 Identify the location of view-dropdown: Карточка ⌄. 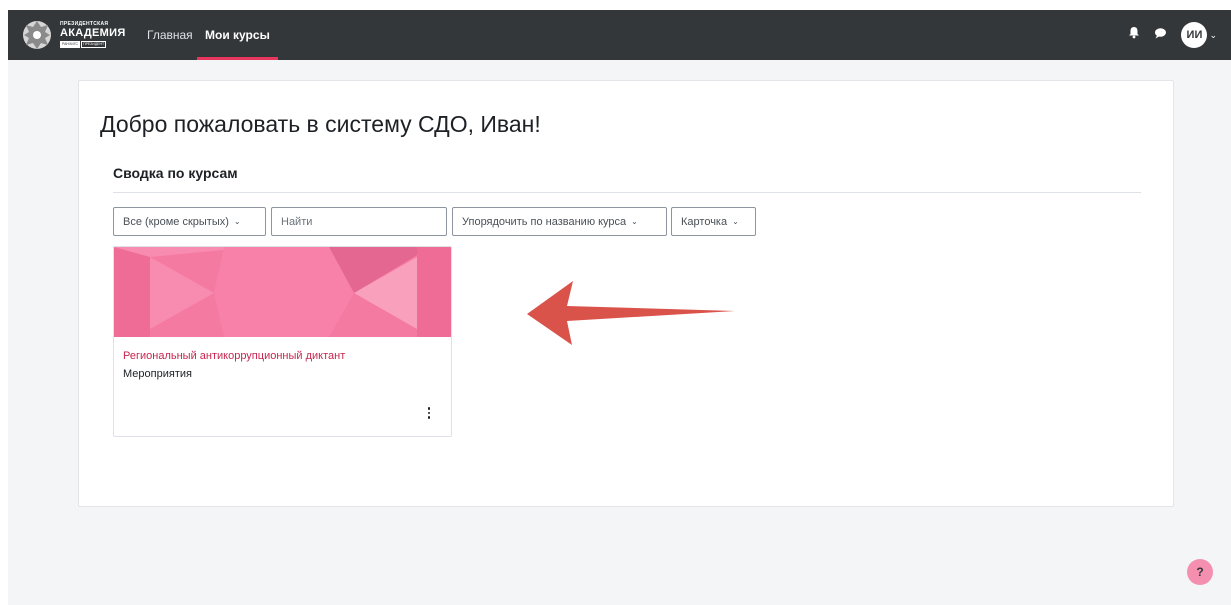
(713, 221).